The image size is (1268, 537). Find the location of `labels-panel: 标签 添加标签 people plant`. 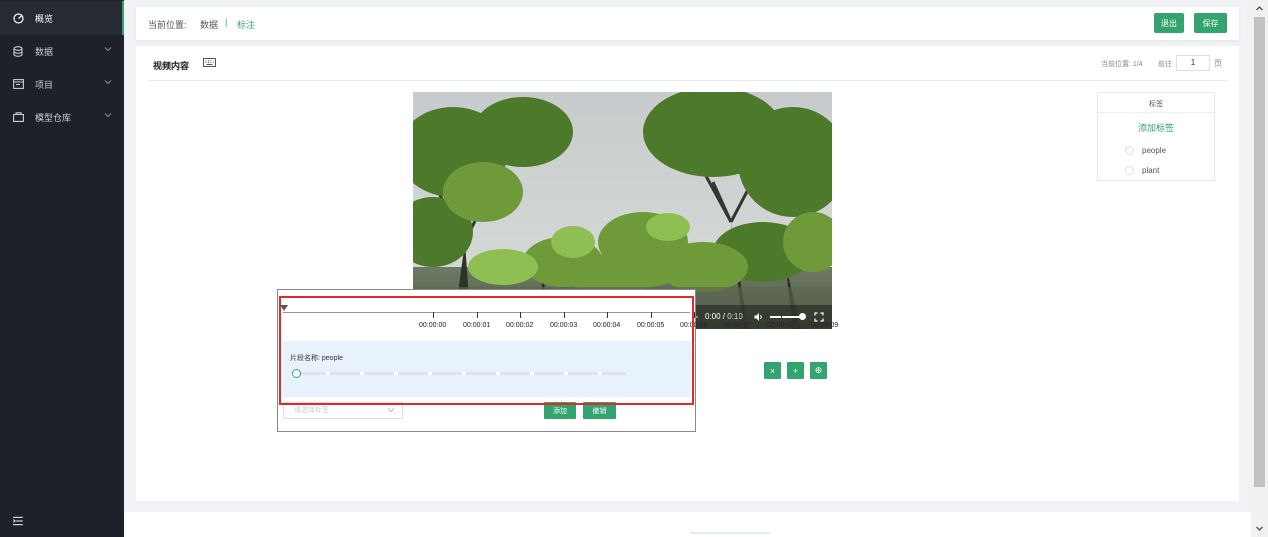

labels-panel: 标签 添加标签 people plant is located at coordinates (1156, 136).